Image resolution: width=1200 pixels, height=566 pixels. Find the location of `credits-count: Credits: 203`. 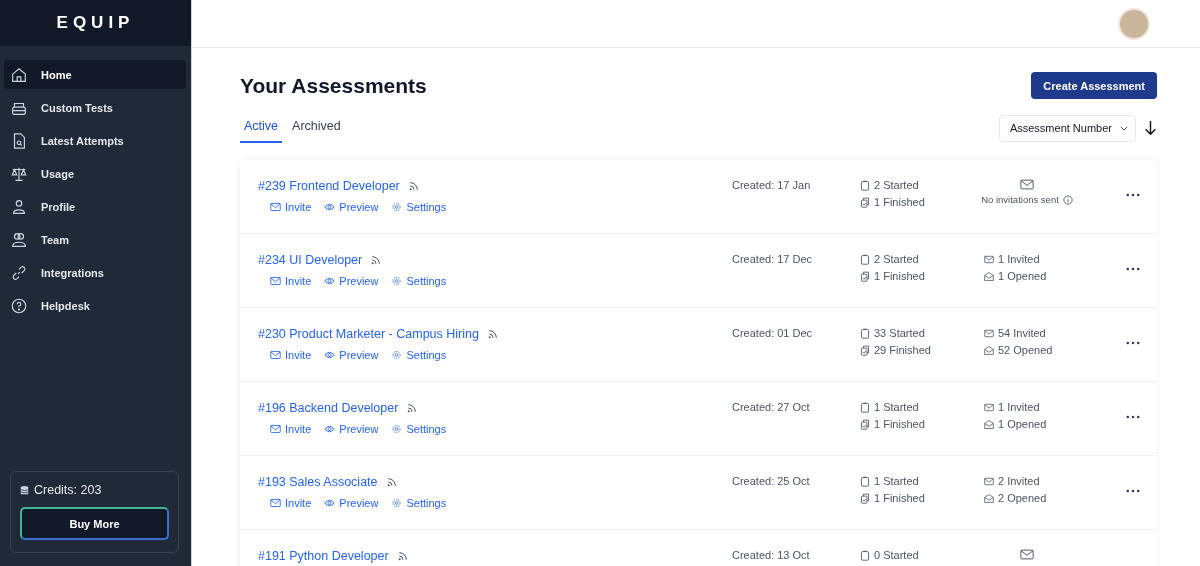

credits-count: Credits: 203 is located at coordinates (68, 490).